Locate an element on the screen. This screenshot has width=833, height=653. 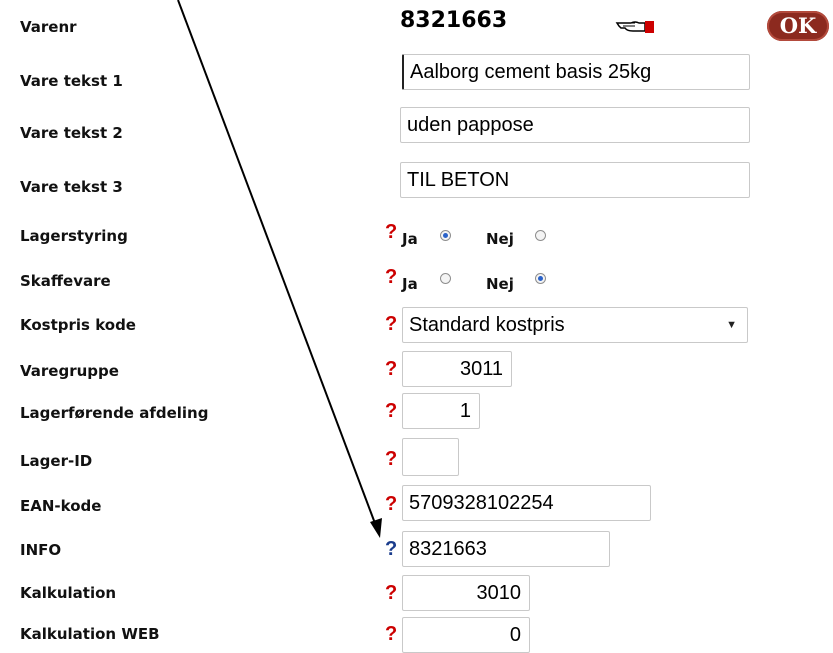
pointing-hand-icon is located at coordinates (637, 27).